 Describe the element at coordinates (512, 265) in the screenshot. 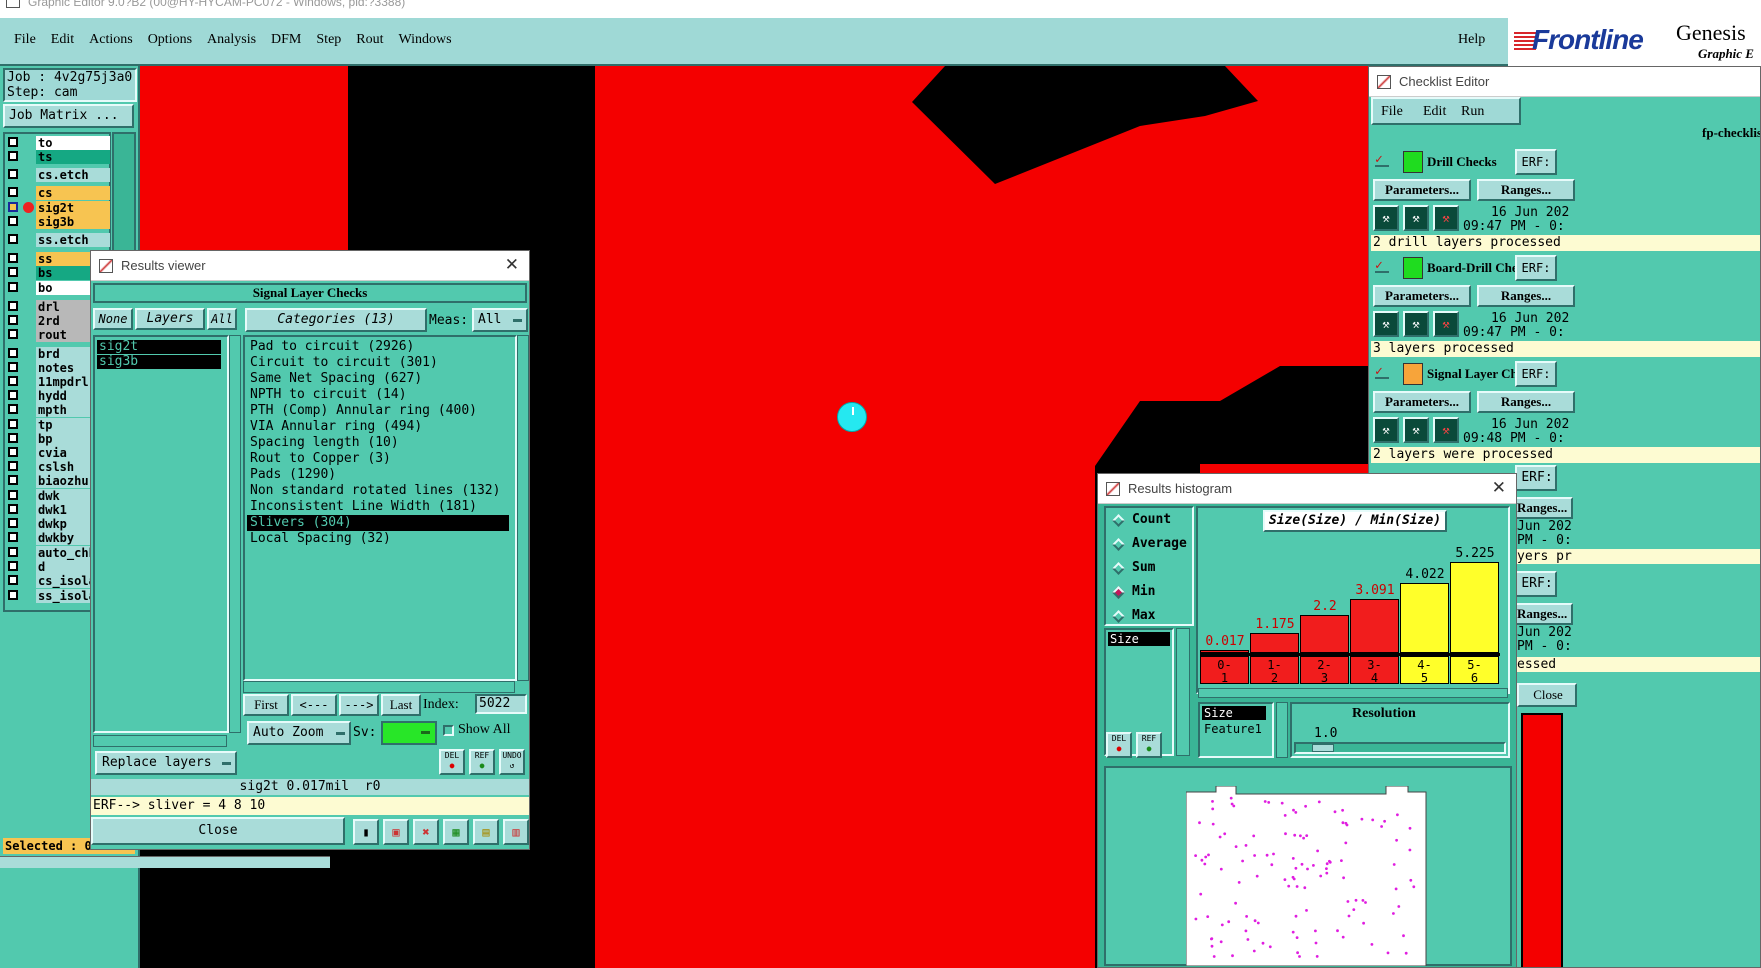

I see `close-icon: ✕` at that location.